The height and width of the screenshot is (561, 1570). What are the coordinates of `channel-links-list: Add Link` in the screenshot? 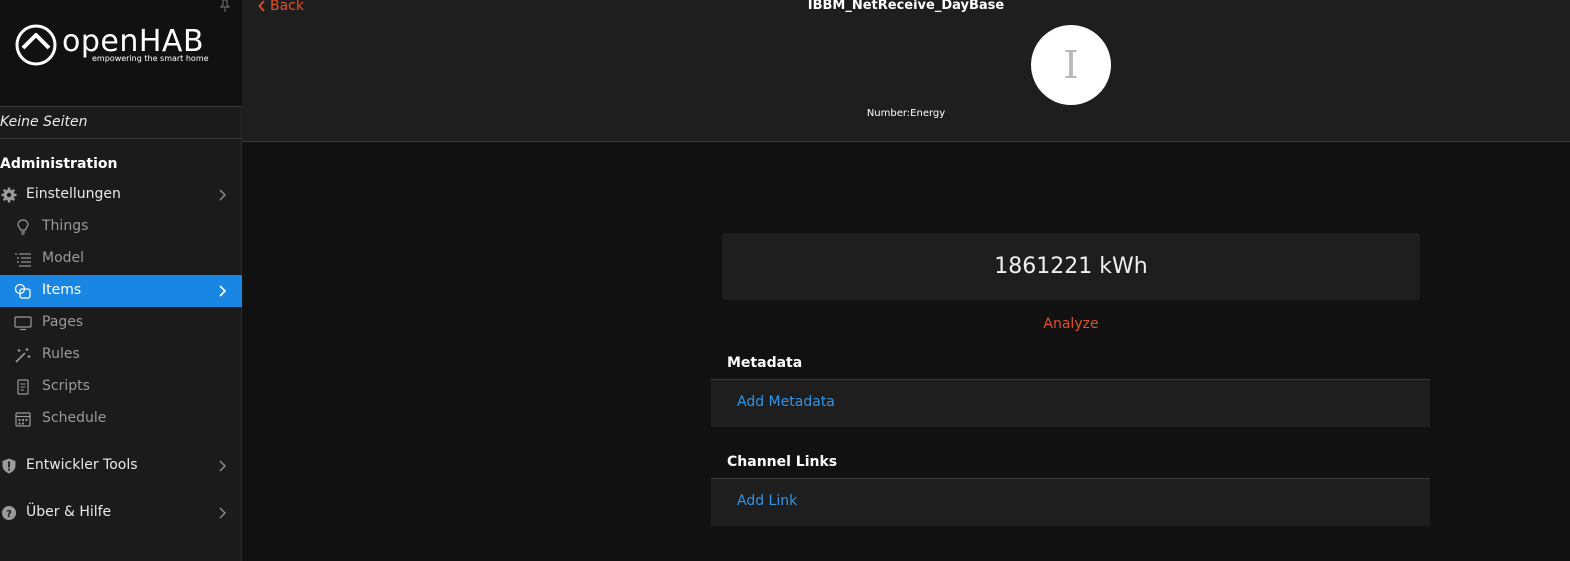 It's located at (1070, 502).